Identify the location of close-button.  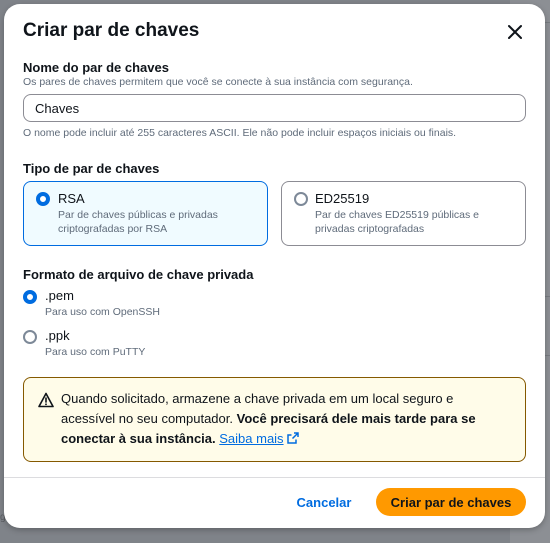
(515, 32).